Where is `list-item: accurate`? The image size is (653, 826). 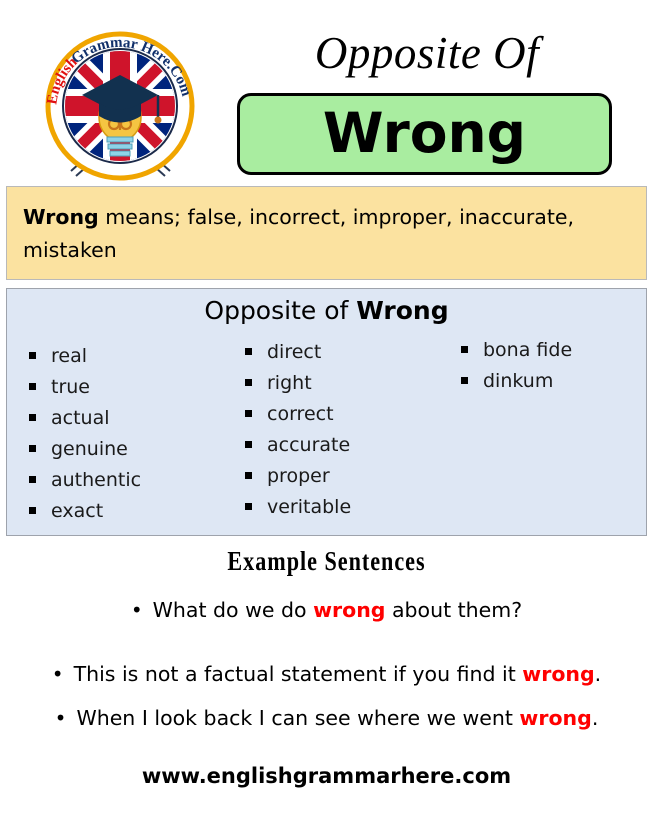 list-item: accurate is located at coordinates (342, 445).